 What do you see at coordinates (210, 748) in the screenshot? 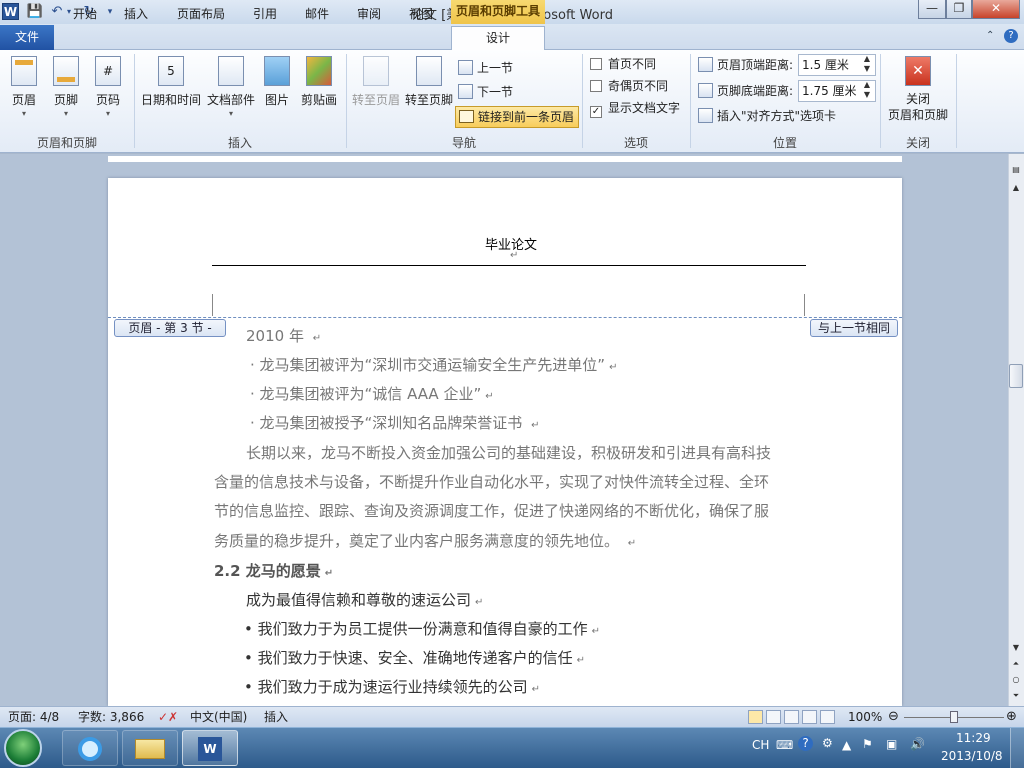
I see `word-icon: W` at bounding box center [210, 748].